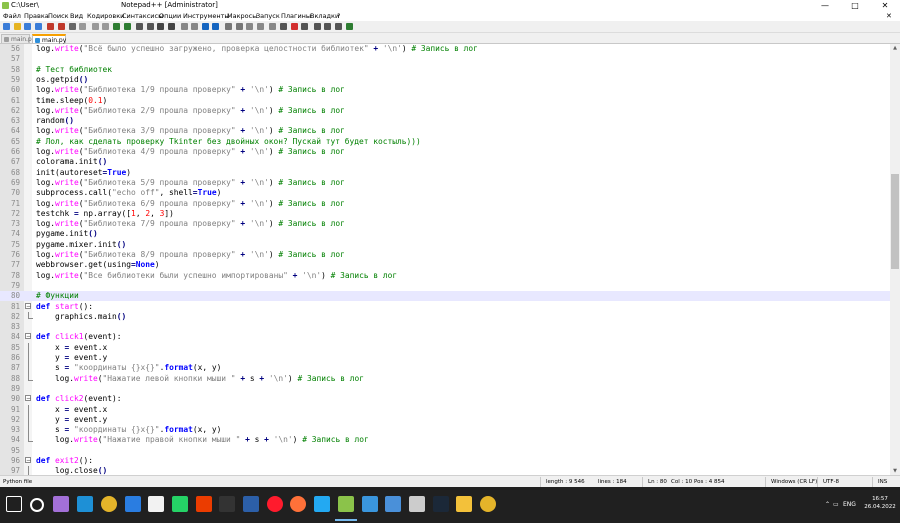  I want to click on tab-main-py-1: main.py, so click(18, 38).